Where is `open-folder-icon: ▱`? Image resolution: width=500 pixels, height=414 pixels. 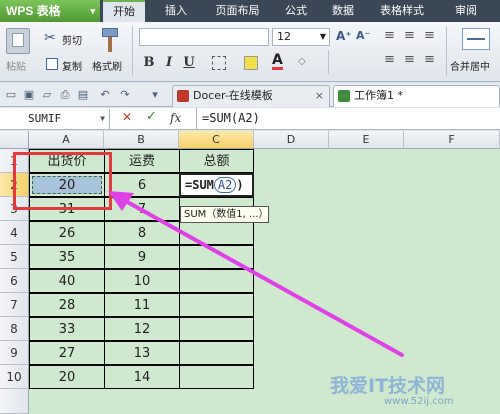 open-folder-icon: ▱ is located at coordinates (47, 95).